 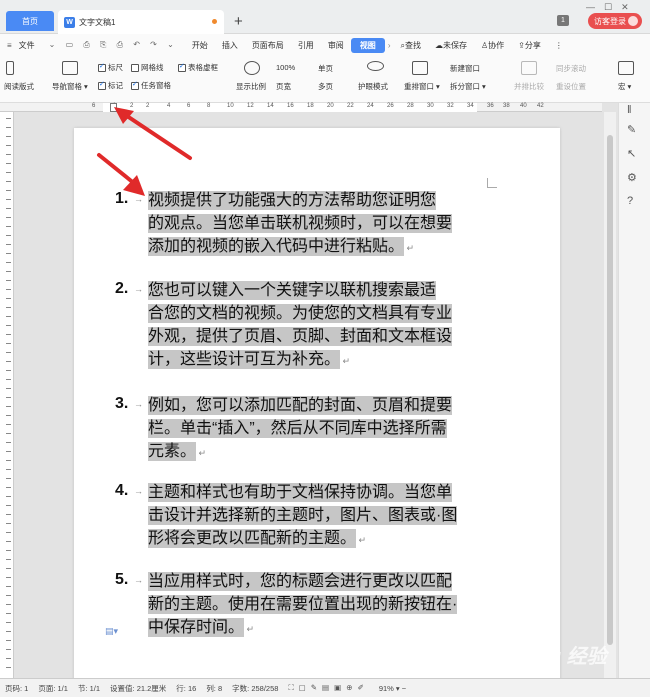 I want to click on read-mode-button: 阅读版式, so click(x=19, y=86).